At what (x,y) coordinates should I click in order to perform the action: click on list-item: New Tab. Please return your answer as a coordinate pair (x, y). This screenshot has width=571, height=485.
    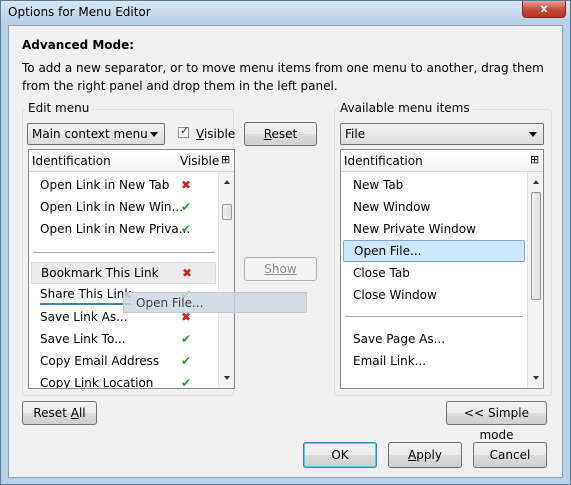
    Looking at the image, I should click on (434, 185).